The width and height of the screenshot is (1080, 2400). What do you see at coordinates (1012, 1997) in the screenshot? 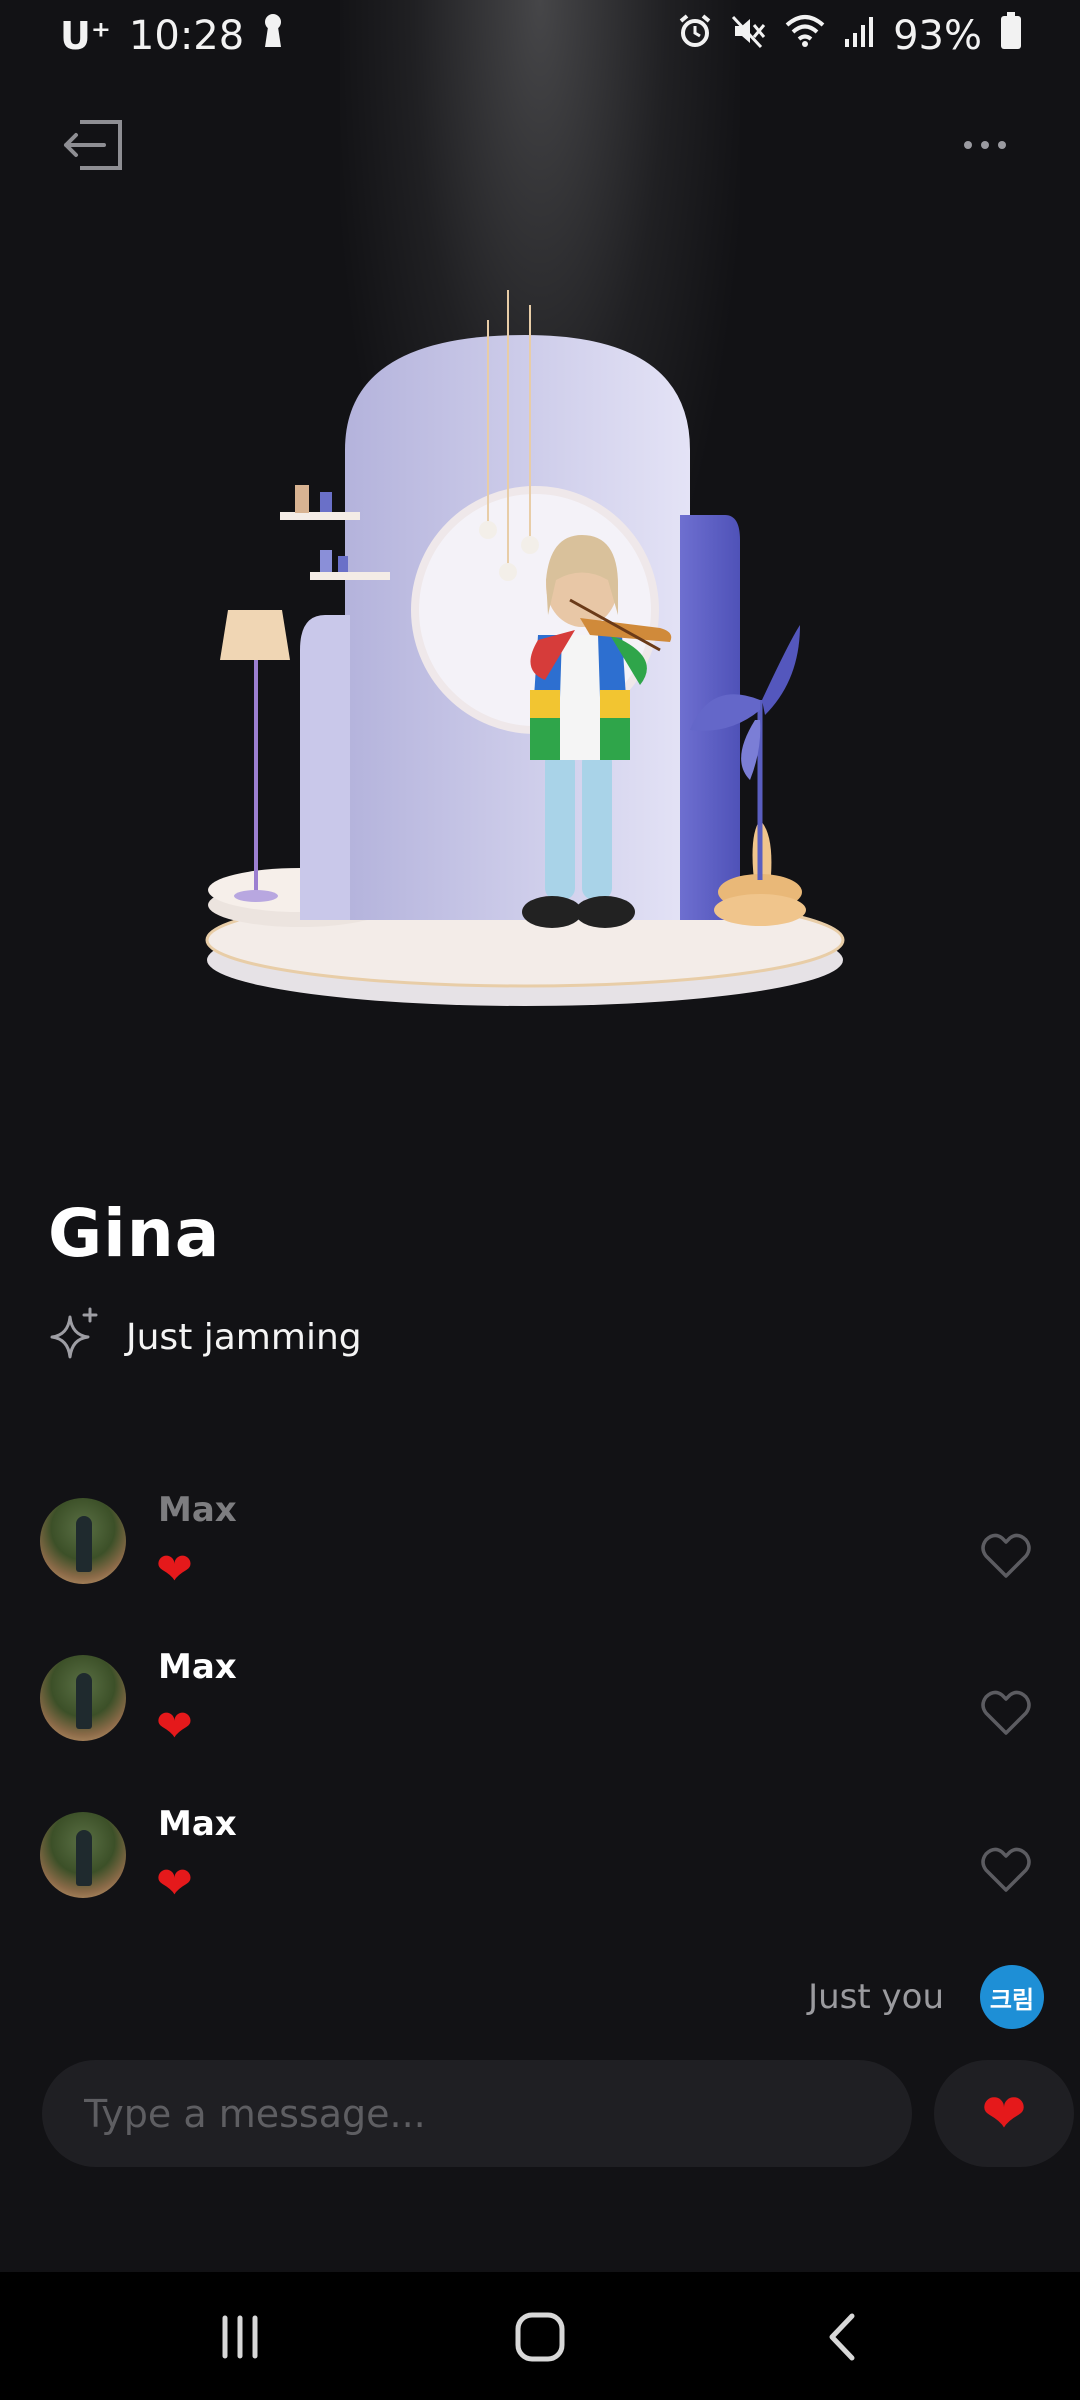
I see `viewer-badge: 크림` at bounding box center [1012, 1997].